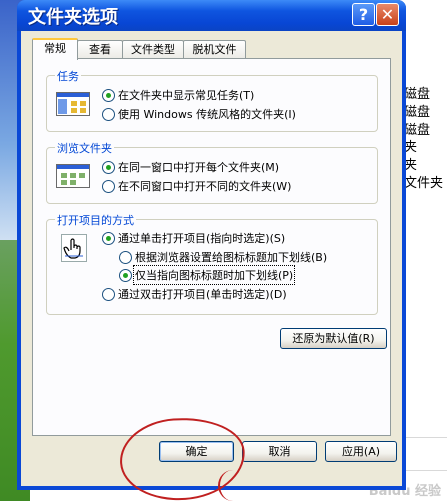 The height and width of the screenshot is (504, 447). What do you see at coordinates (279, 451) in the screenshot?
I see `cancel-button: 取消` at bounding box center [279, 451].